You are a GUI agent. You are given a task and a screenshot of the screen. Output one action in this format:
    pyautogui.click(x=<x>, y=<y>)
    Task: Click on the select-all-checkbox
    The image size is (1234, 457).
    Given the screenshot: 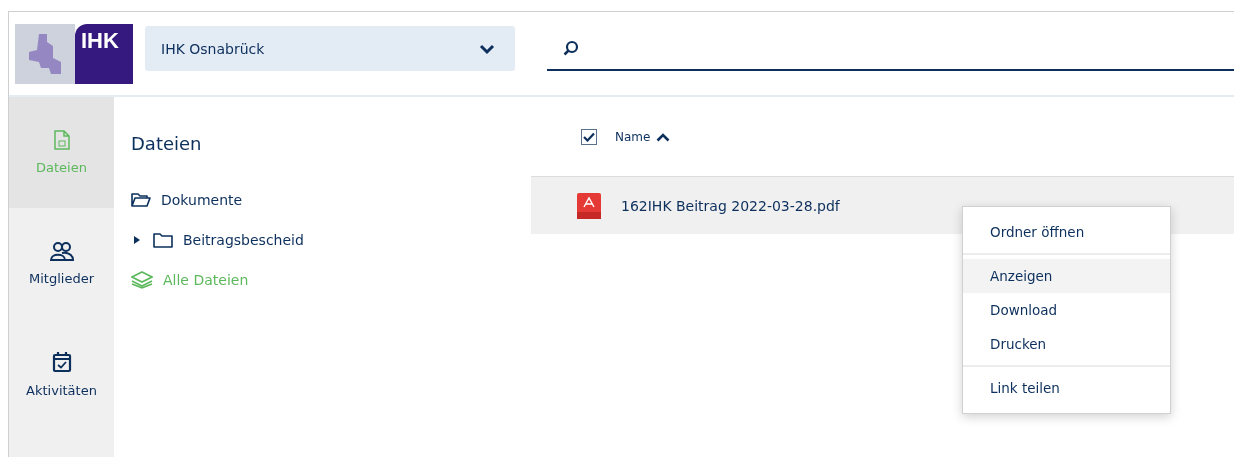 What is the action you would take?
    pyautogui.click(x=589, y=136)
    